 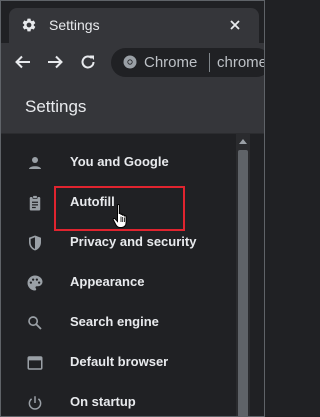 I want to click on tab-title: Settings, so click(x=74, y=25).